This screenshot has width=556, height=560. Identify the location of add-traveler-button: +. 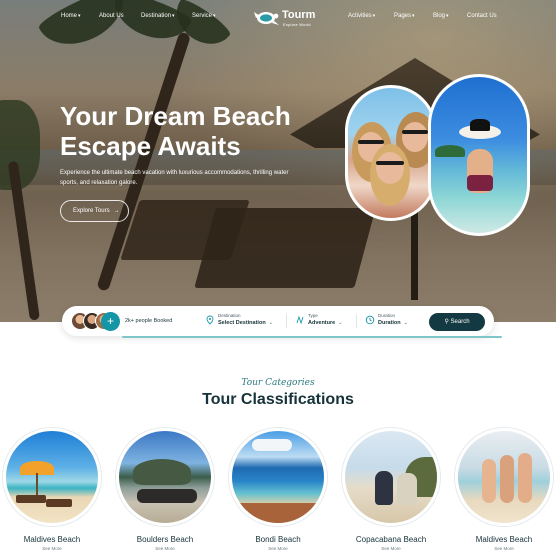
(110, 321).